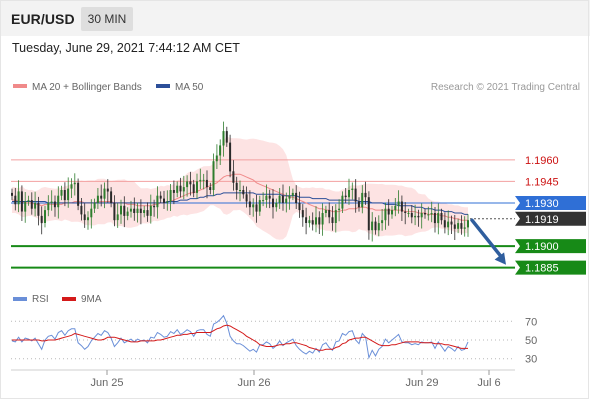 Image resolution: width=590 pixels, height=400 pixels. What do you see at coordinates (421, 383) in the screenshot?
I see `x-tick-label: Jun 29` at bounding box center [421, 383].